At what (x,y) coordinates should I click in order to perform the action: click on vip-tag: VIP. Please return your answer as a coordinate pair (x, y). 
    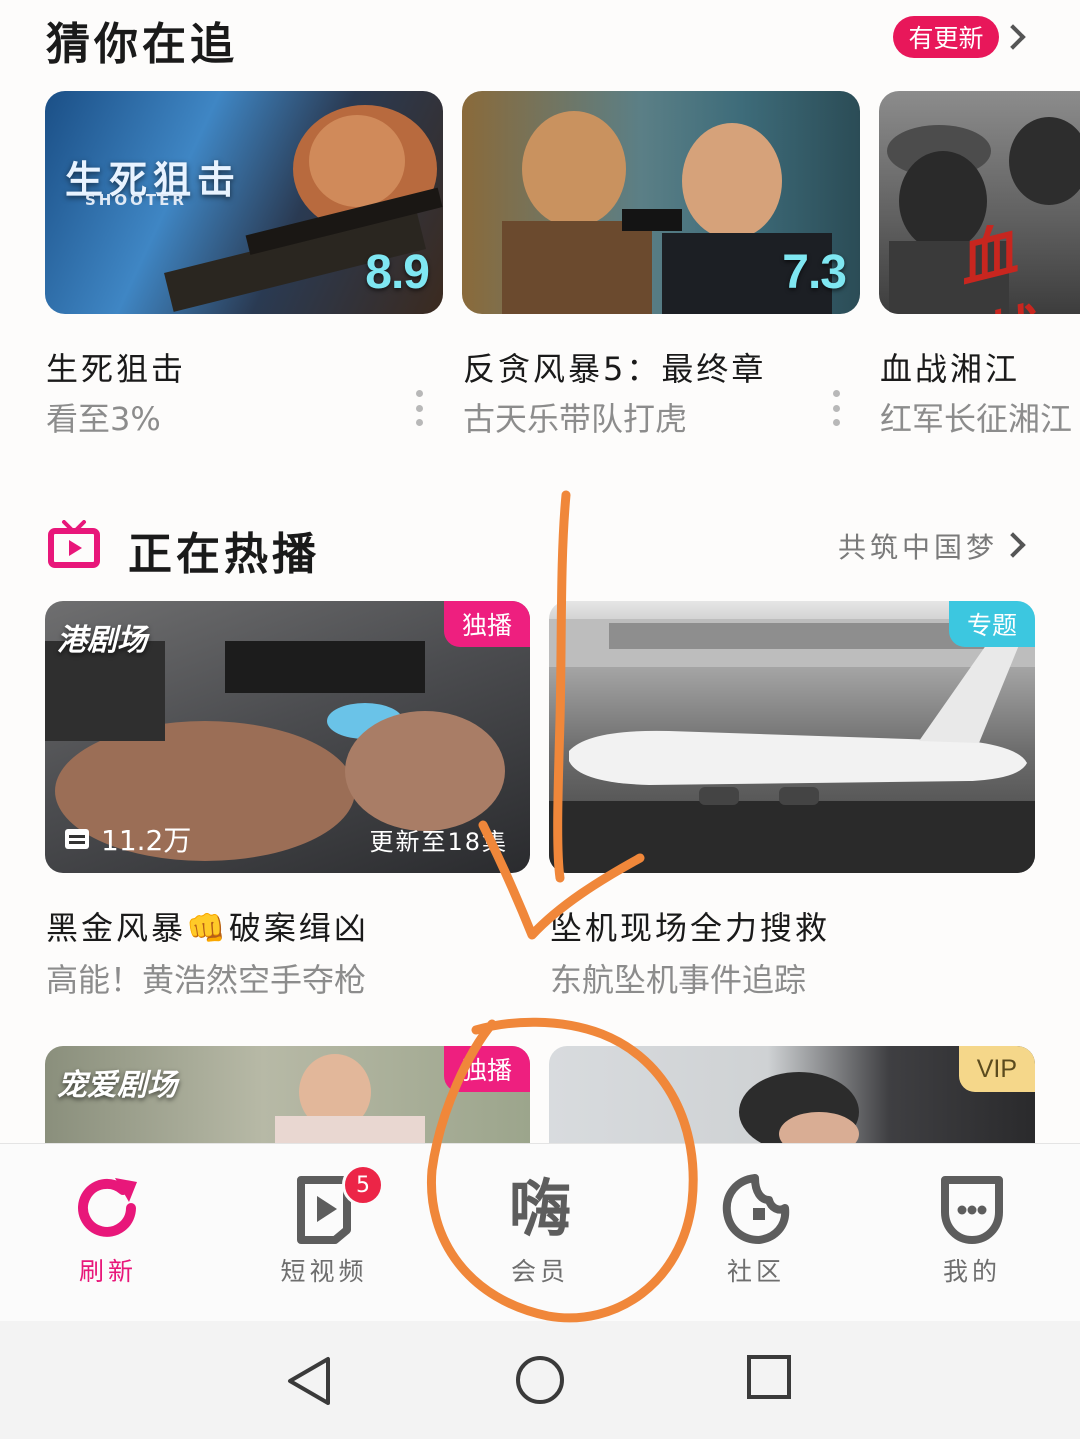
    Looking at the image, I should click on (996, 1069).